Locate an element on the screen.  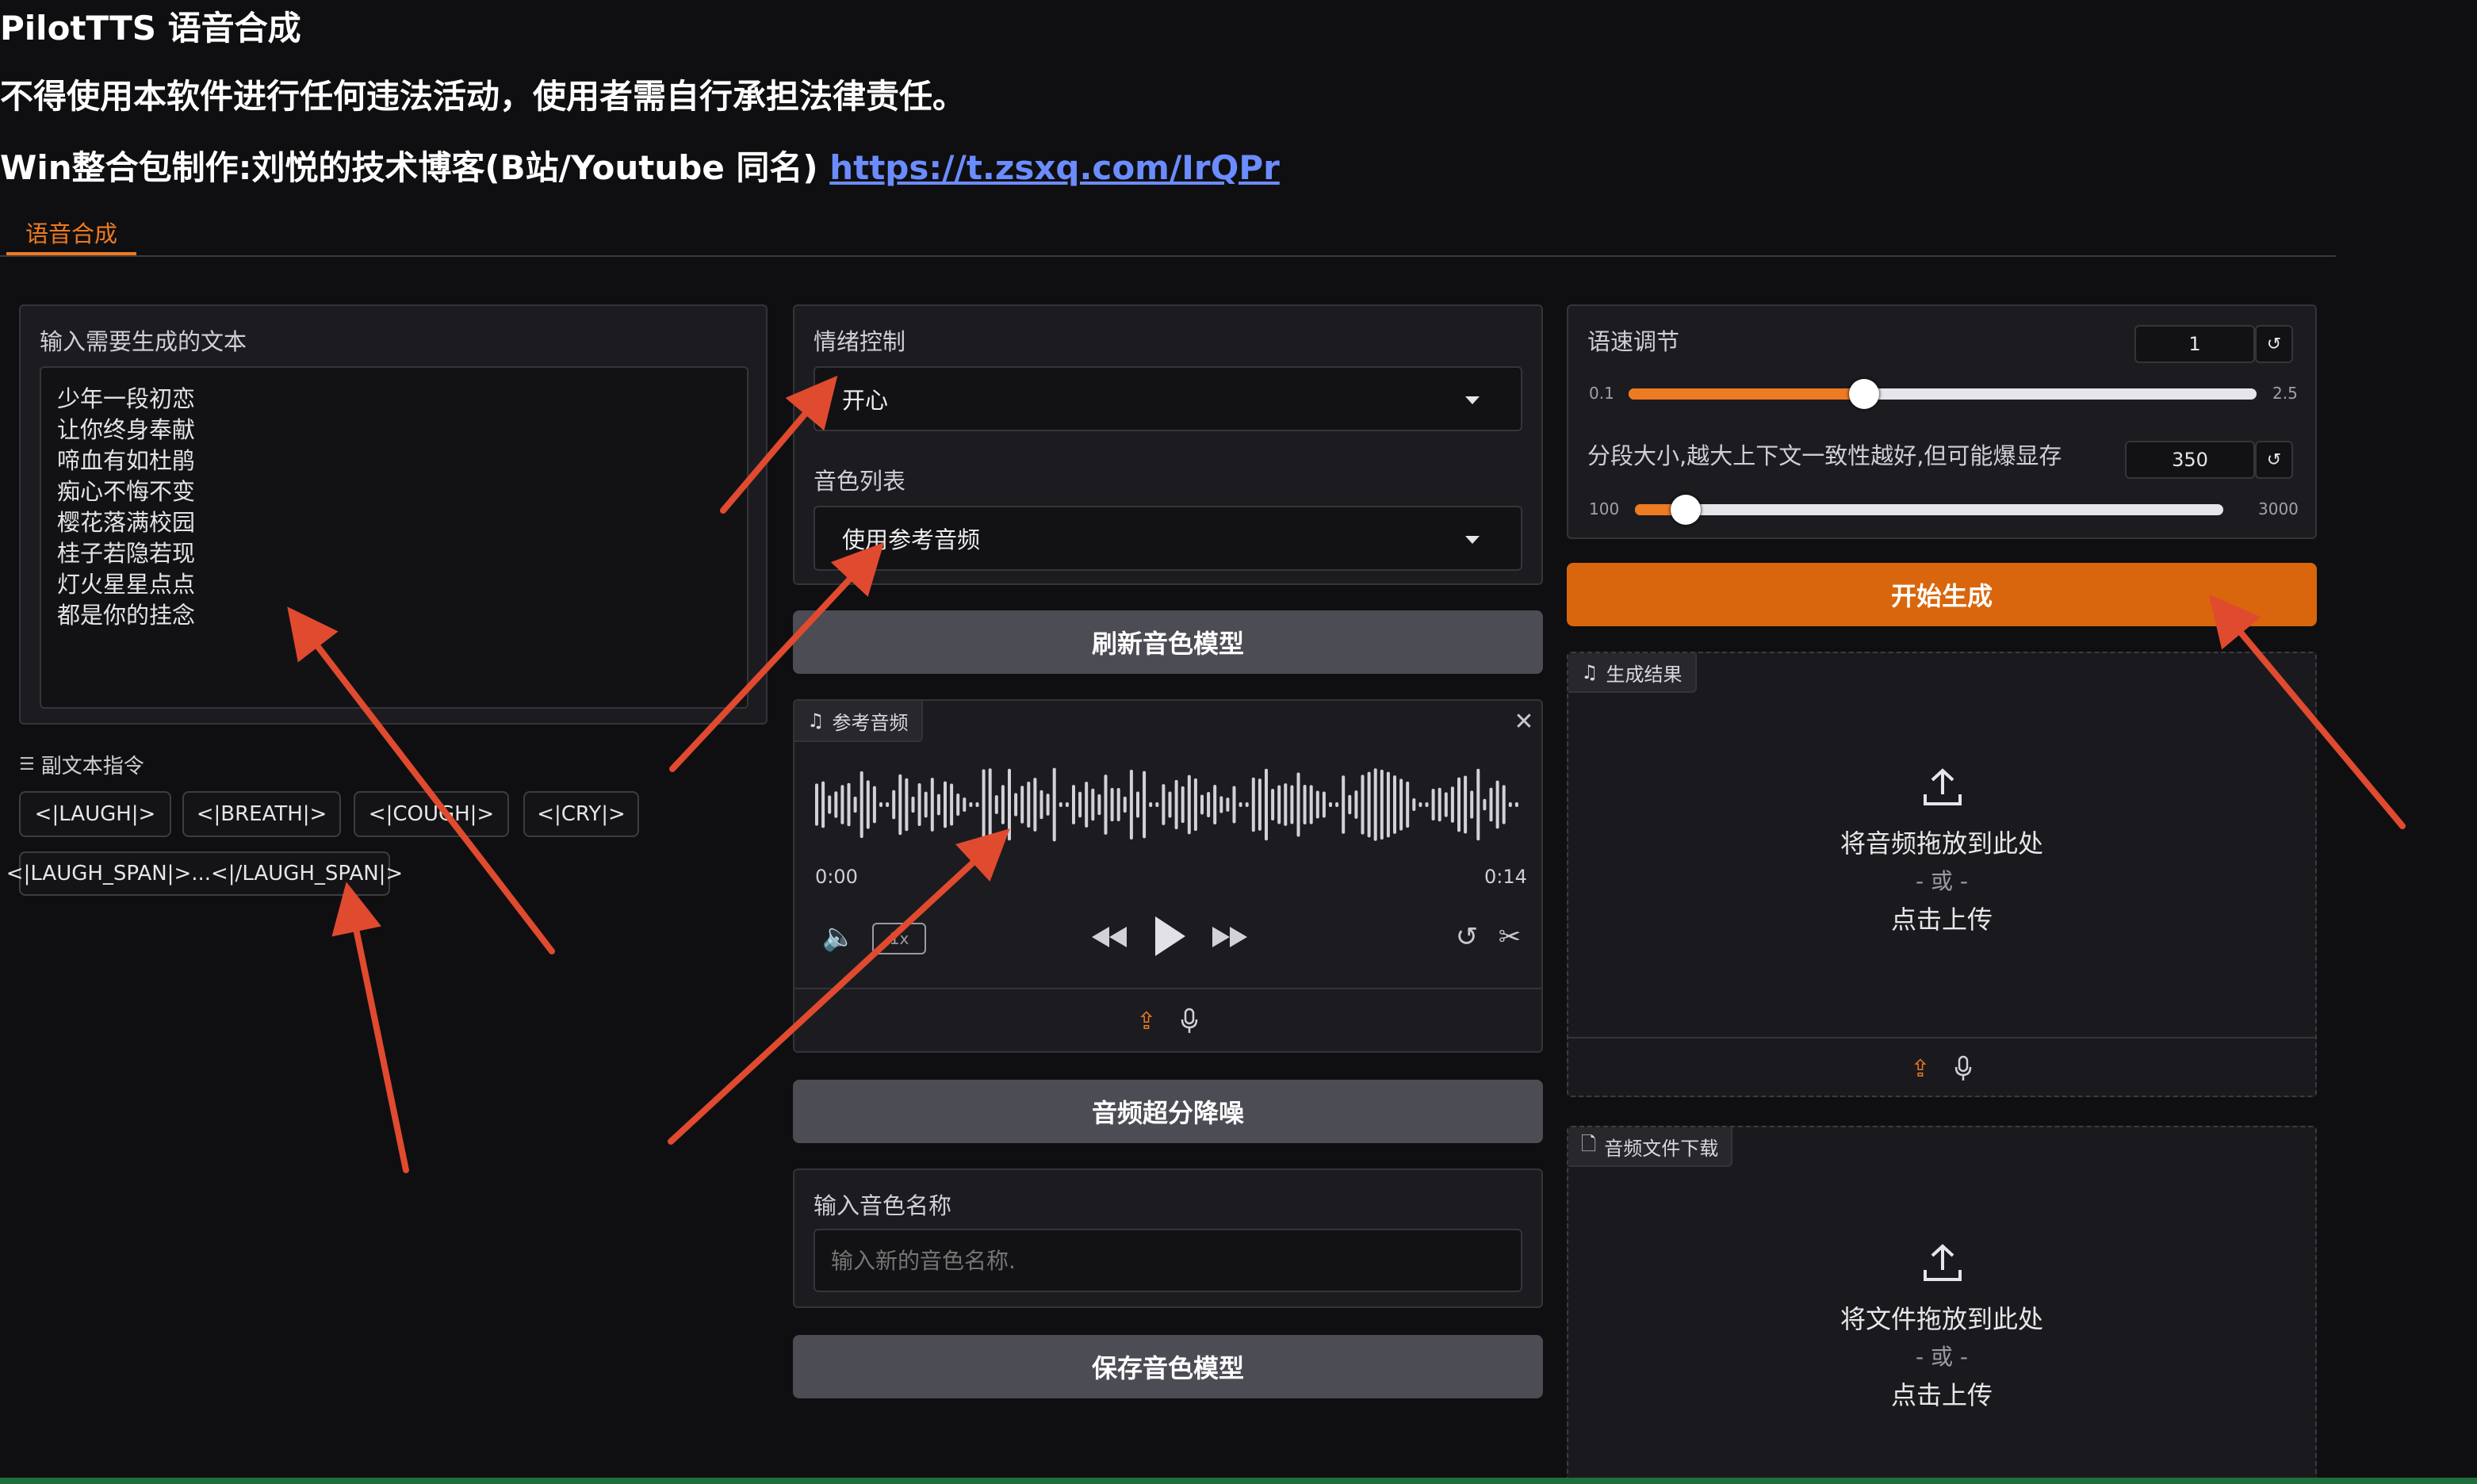
file-icon: 🗋 is located at coordinates (1589, 1143).